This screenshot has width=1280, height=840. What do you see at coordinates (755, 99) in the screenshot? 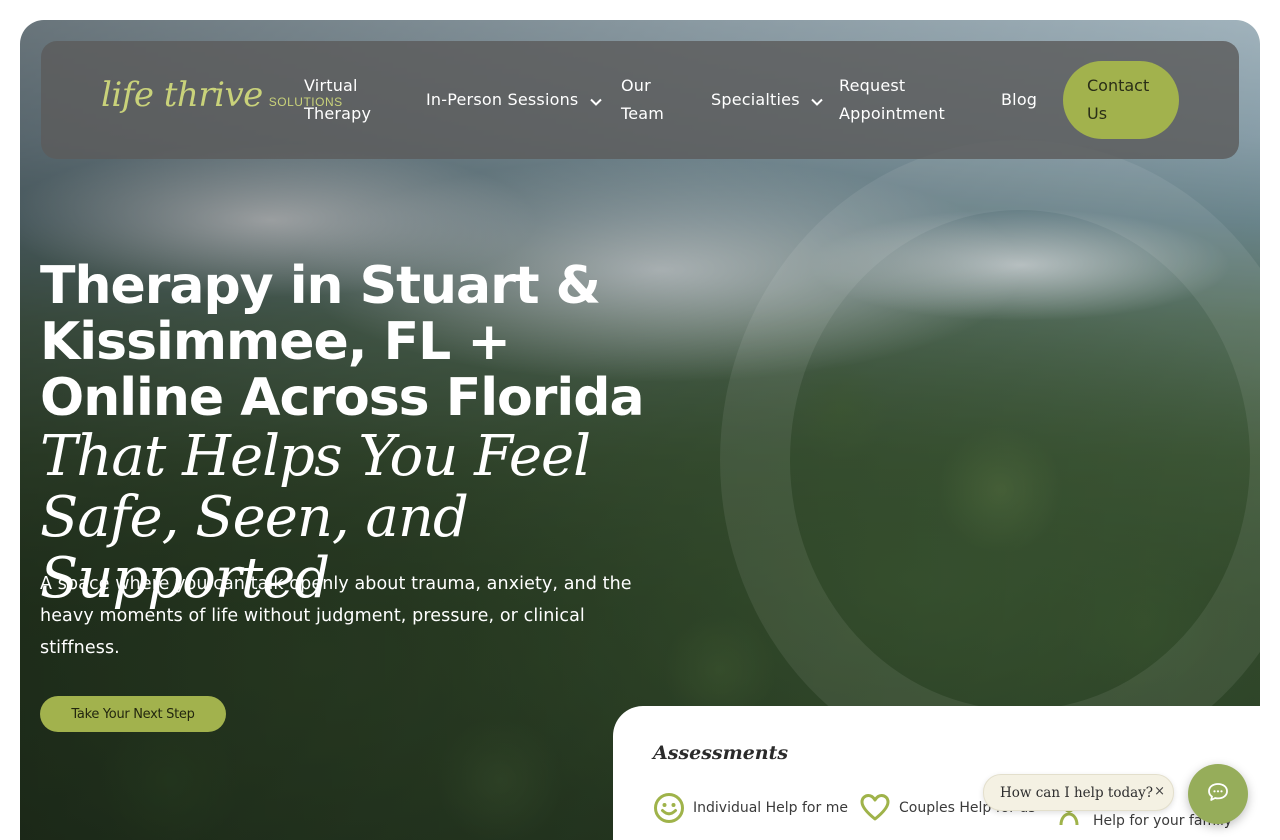
I see `nav-specialties-label: Specialties` at bounding box center [755, 99].